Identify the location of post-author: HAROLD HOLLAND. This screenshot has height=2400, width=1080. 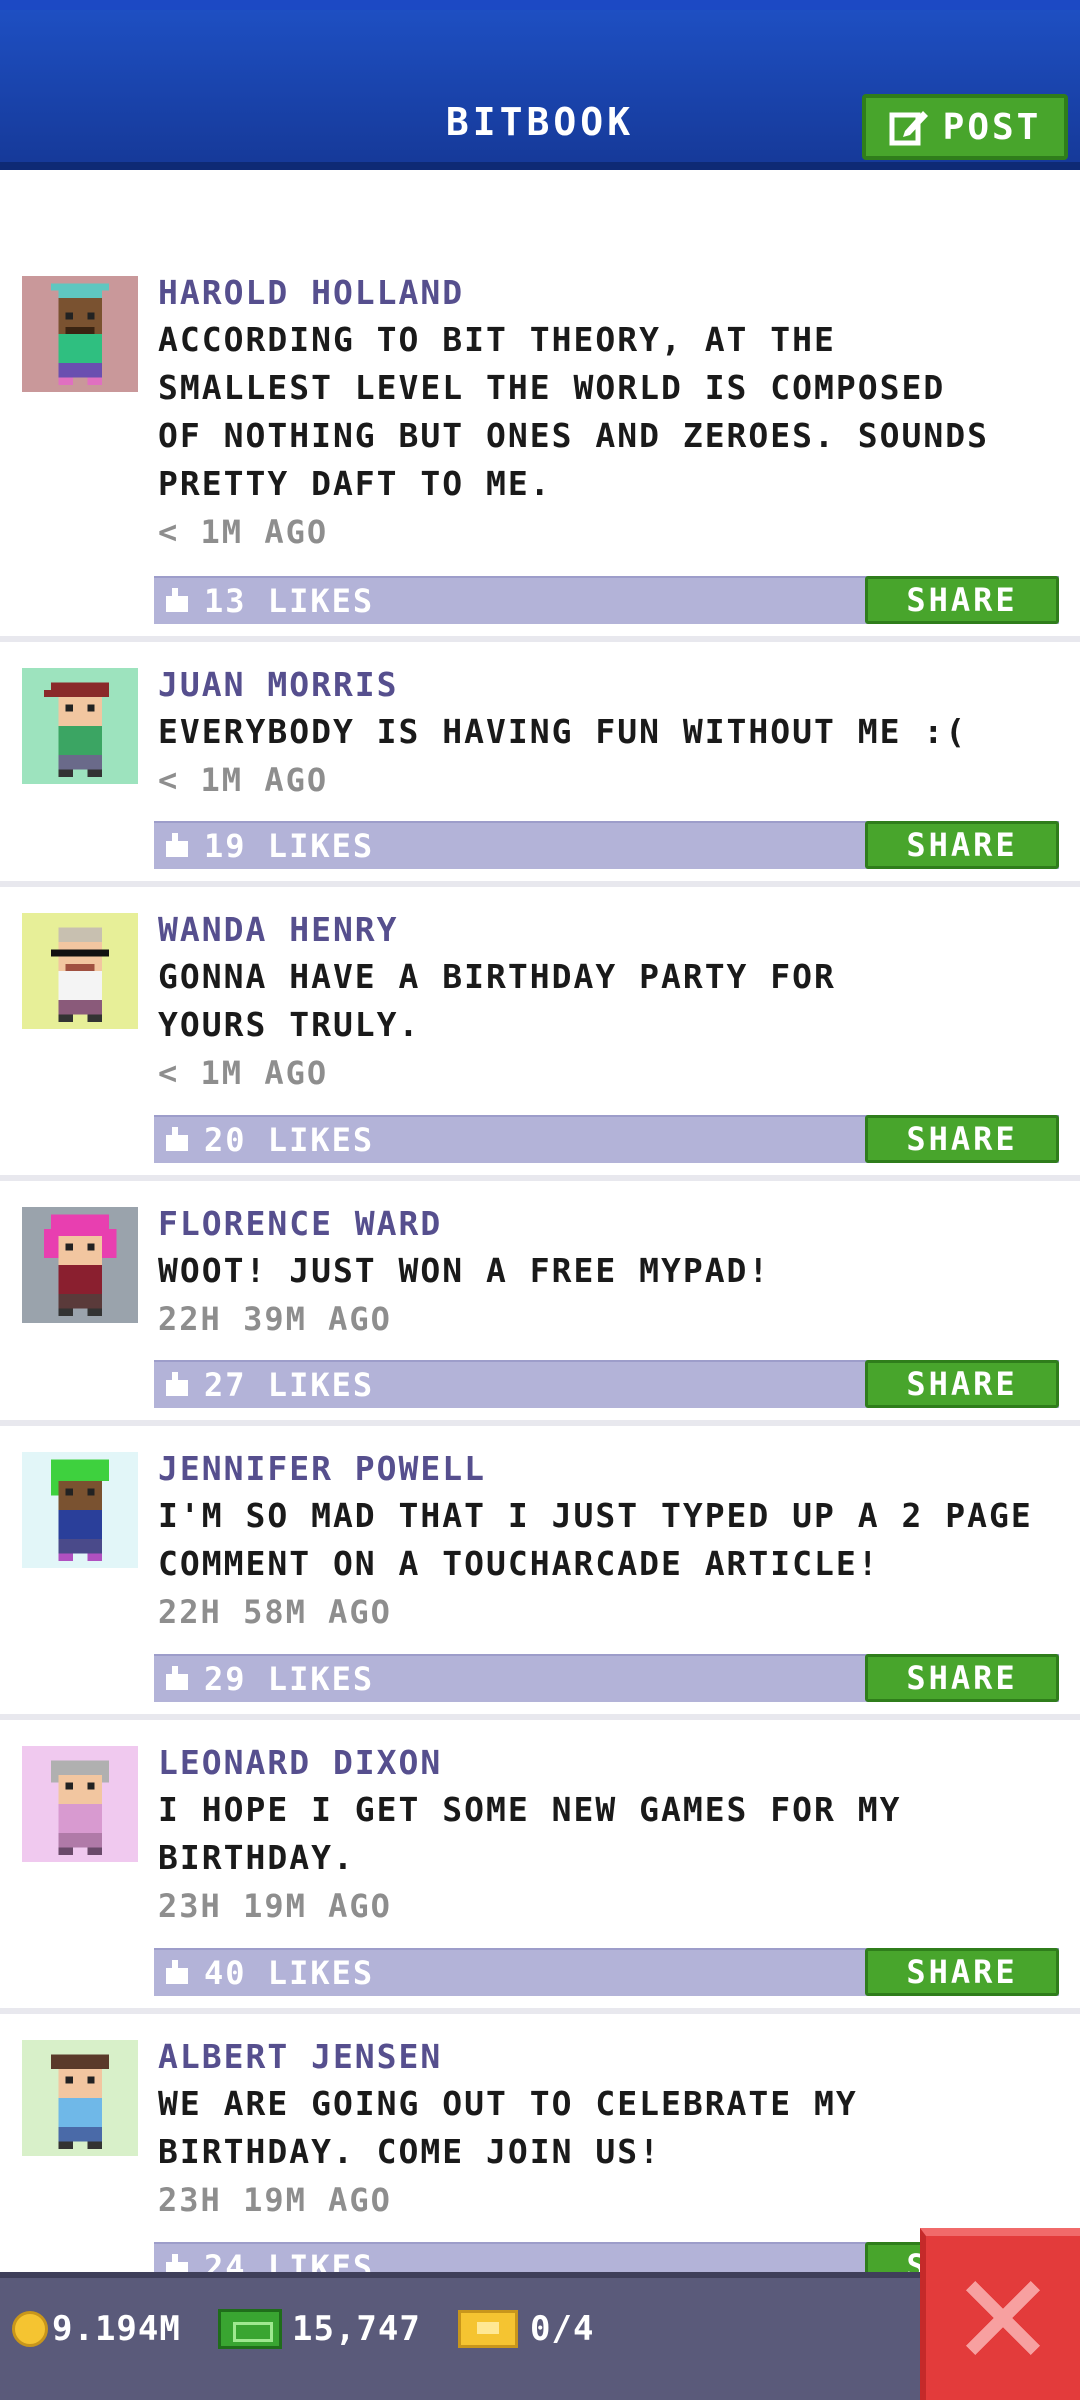
(612, 293).